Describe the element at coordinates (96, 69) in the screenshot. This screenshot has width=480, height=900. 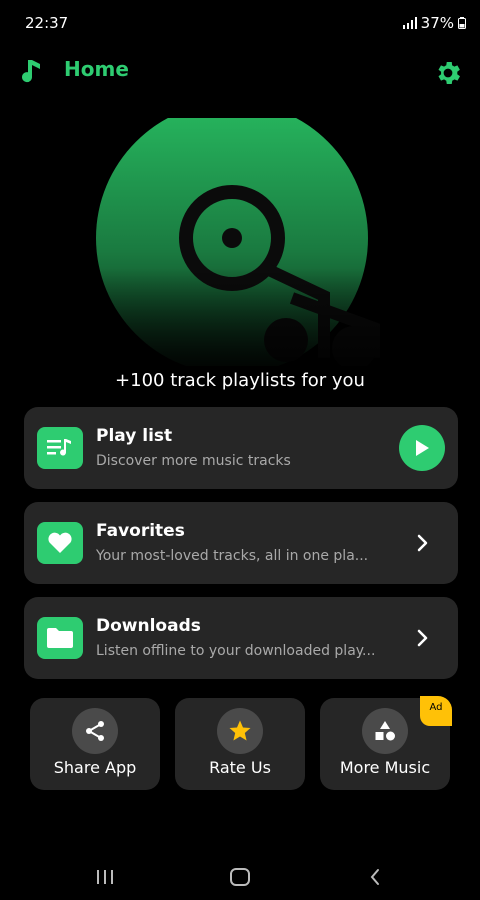
I see `page-title: Home` at that location.